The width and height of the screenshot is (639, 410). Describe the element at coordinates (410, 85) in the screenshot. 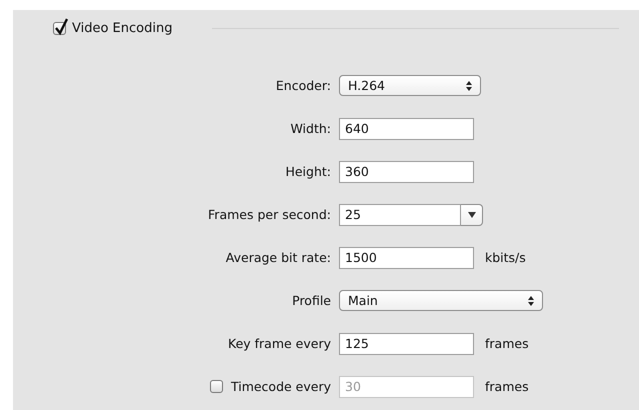

I see `popup-button: H.264` at that location.